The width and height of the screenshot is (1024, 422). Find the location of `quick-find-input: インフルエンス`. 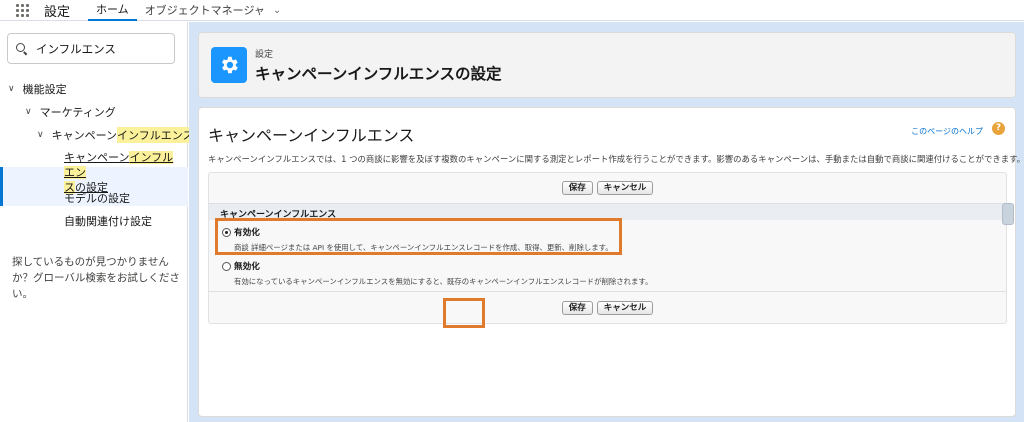

quick-find-input: インフルエンス is located at coordinates (91, 48).